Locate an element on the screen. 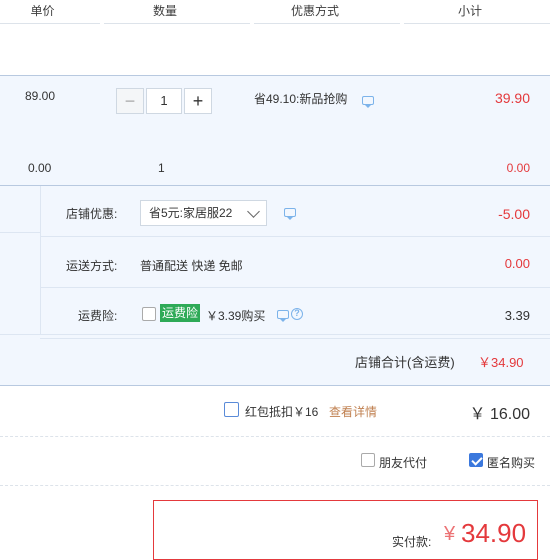  insurance-amount: 3.39 is located at coordinates (517, 315).